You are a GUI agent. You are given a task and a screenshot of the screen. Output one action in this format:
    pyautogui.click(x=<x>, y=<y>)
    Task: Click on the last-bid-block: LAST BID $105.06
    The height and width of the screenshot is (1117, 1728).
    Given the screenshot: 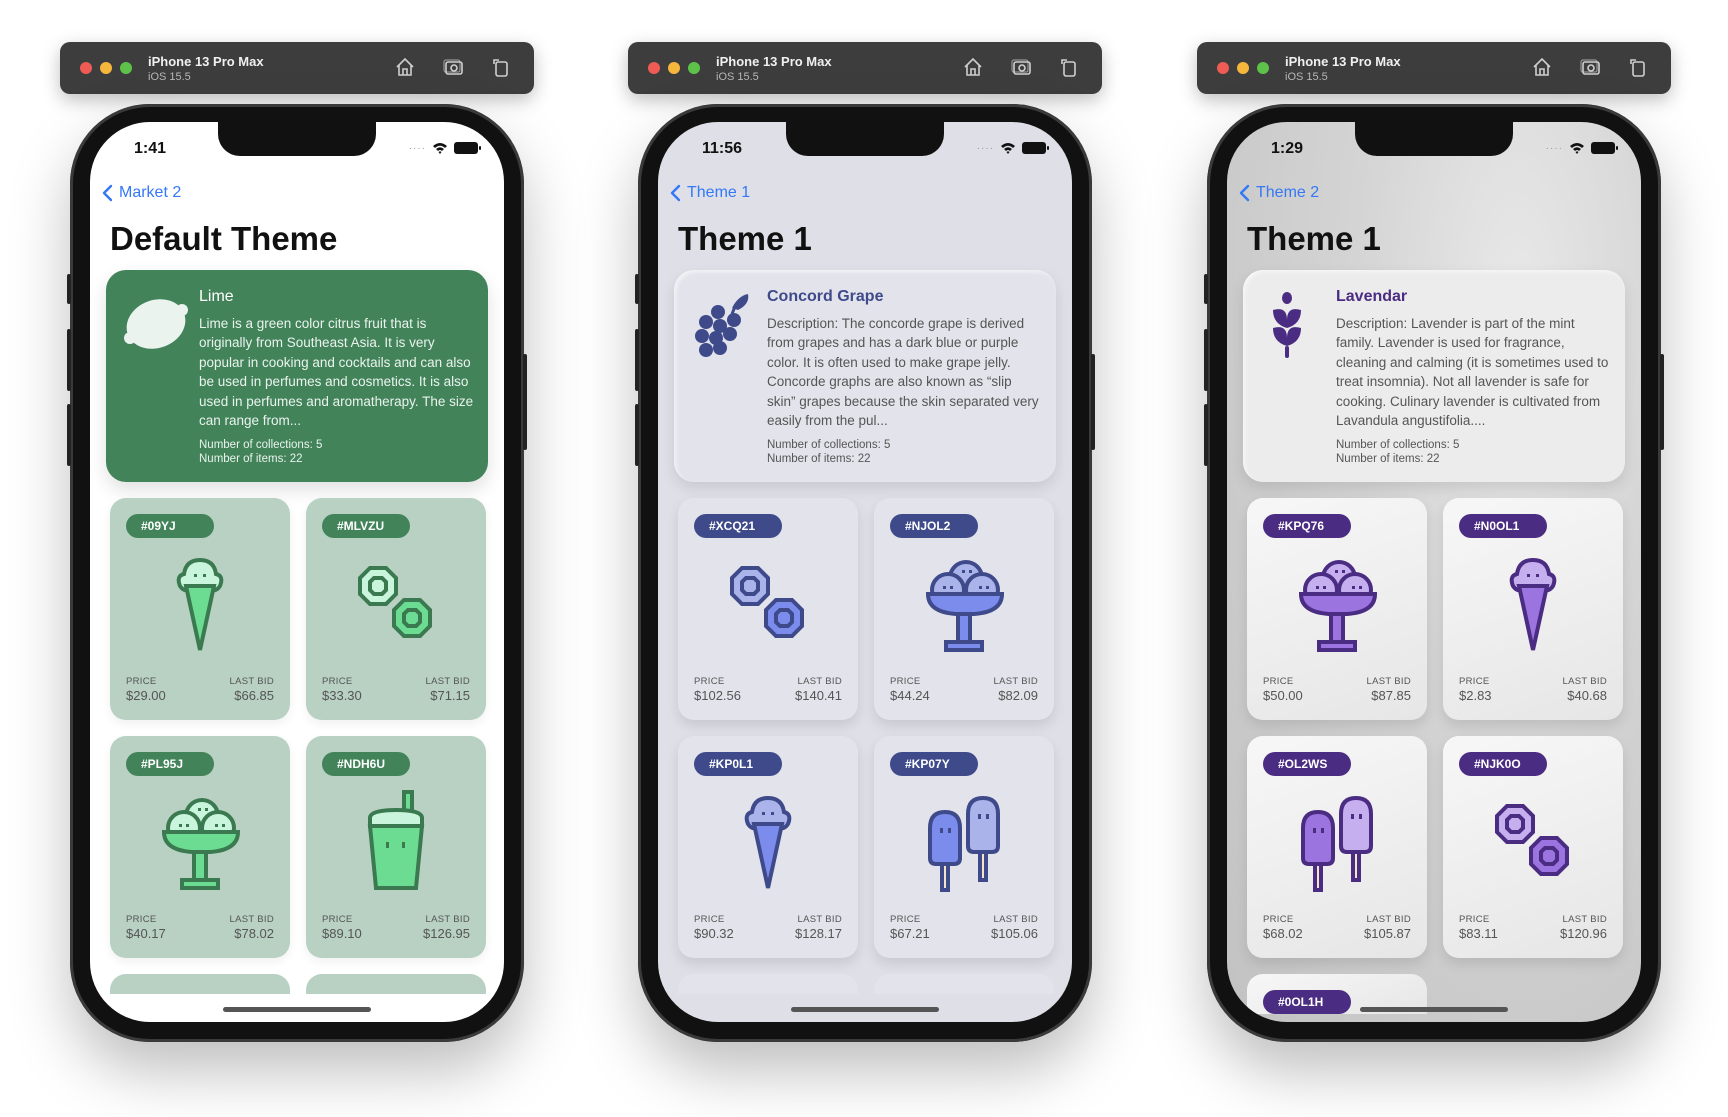 What is the action you would take?
    pyautogui.click(x=1014, y=927)
    